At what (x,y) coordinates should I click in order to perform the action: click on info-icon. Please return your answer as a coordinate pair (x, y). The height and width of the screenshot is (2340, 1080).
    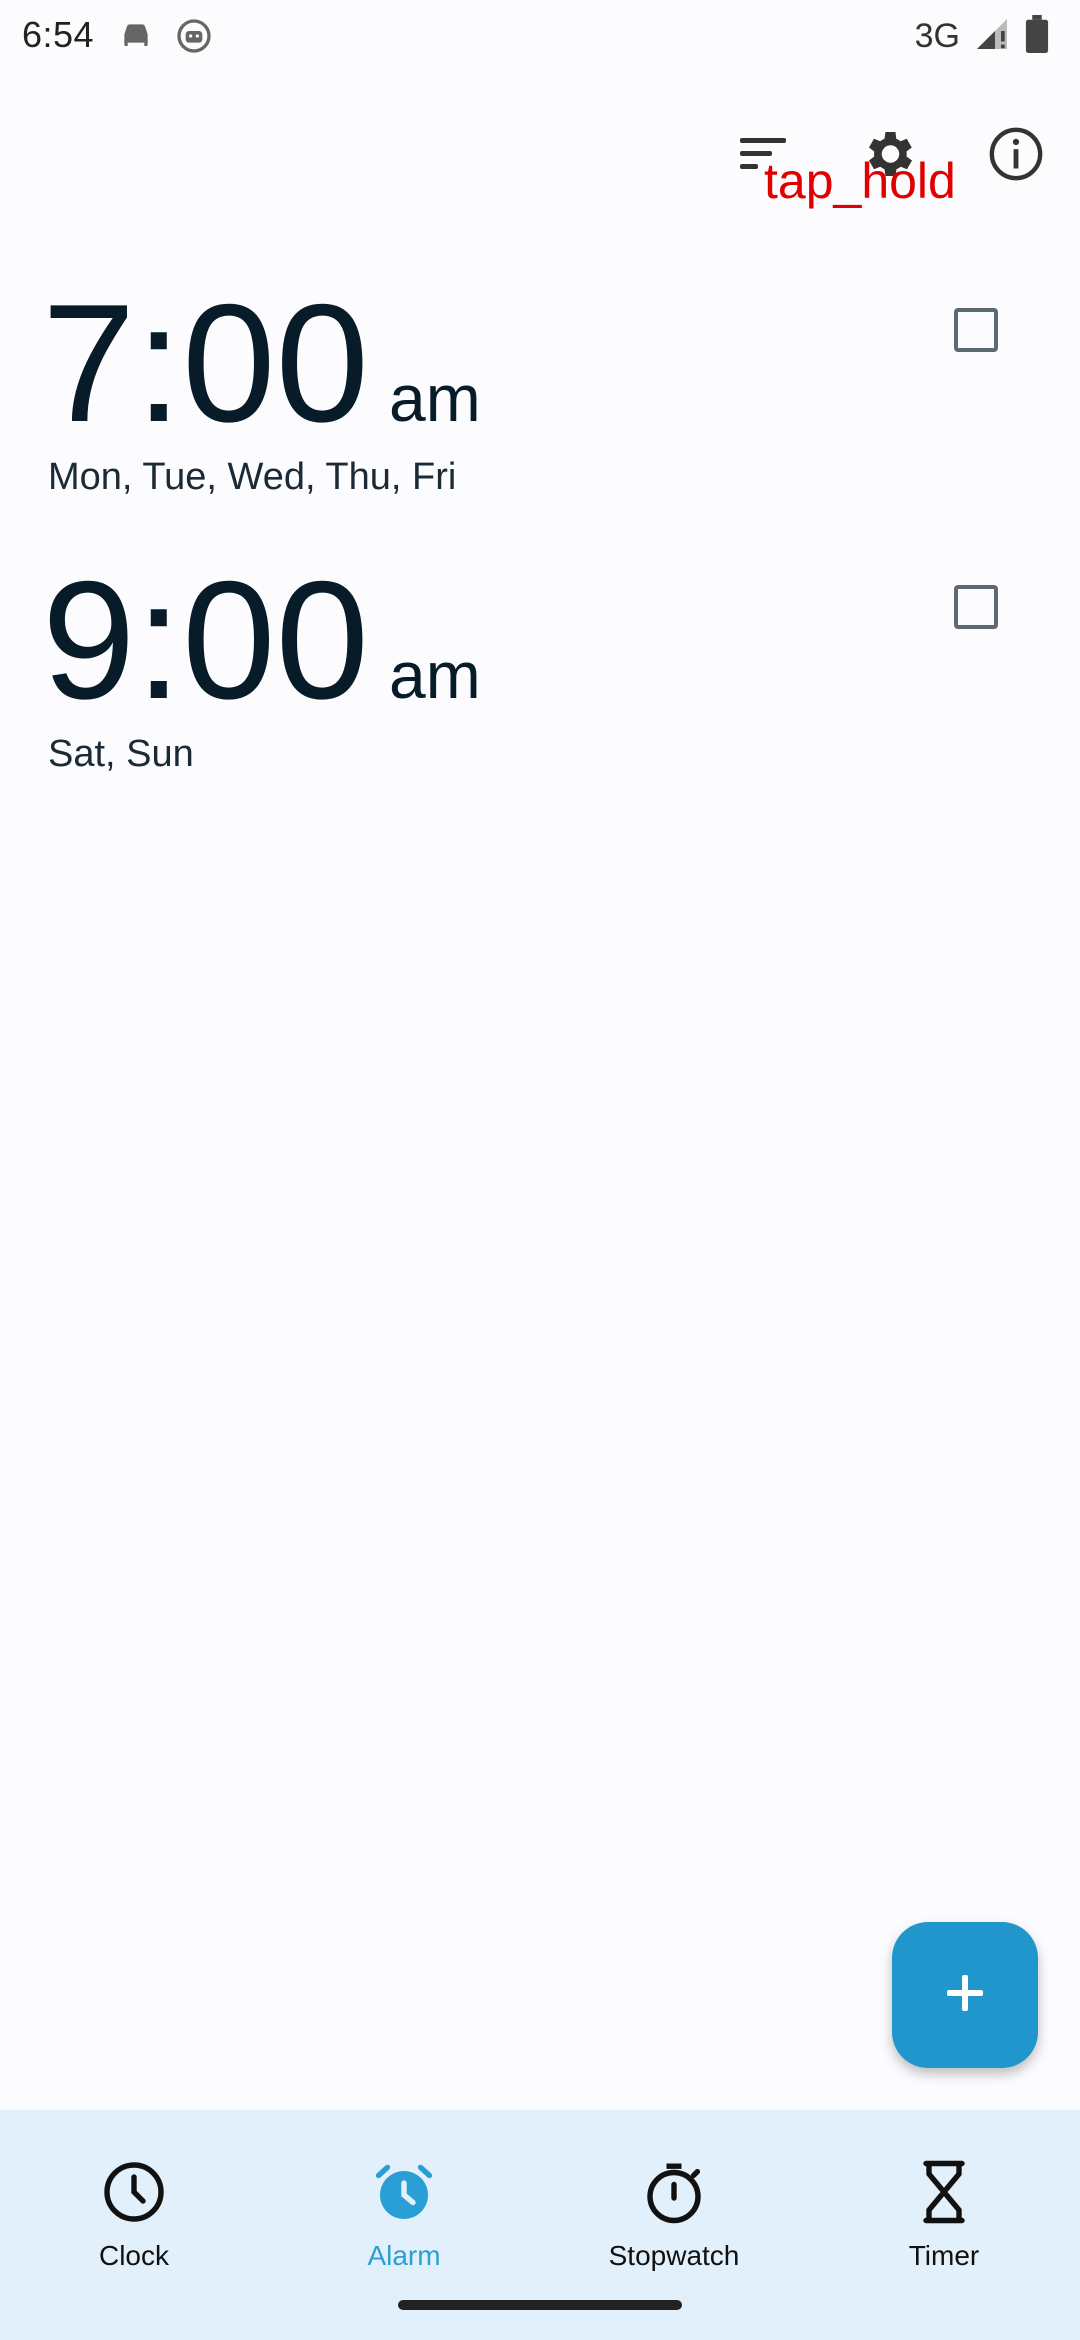
    Looking at the image, I should click on (1016, 156).